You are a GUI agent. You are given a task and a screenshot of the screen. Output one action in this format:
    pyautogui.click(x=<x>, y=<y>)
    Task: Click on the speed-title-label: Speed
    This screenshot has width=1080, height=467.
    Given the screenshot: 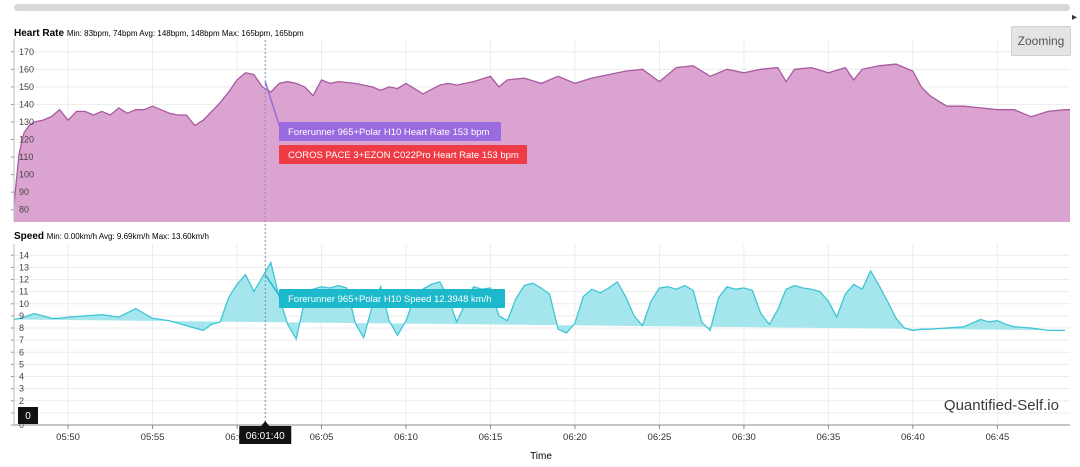 What is the action you would take?
    pyautogui.click(x=29, y=236)
    